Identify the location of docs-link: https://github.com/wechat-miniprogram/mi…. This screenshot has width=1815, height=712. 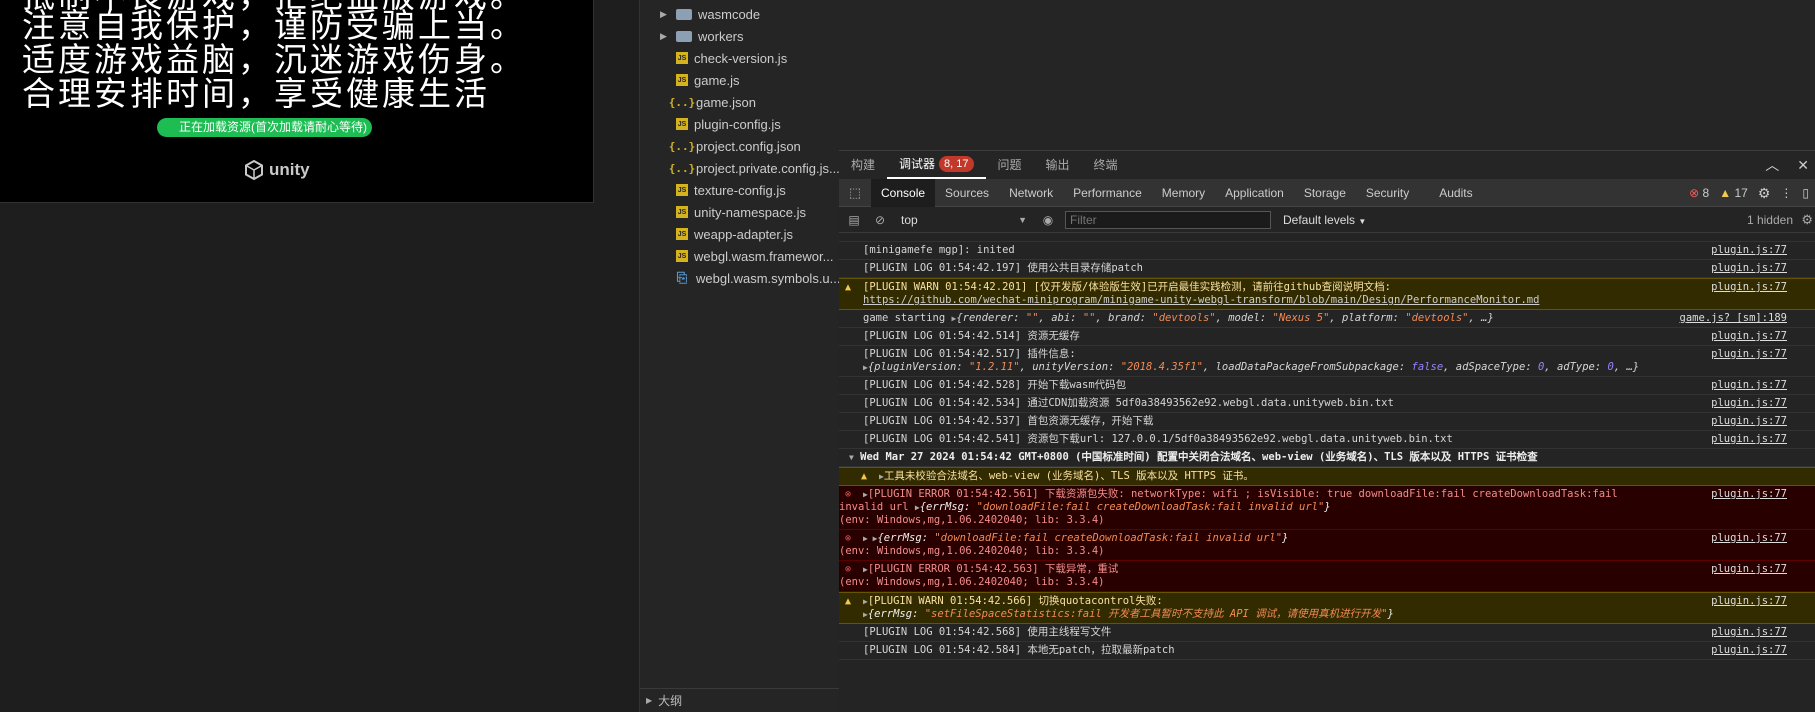
(1189, 300).